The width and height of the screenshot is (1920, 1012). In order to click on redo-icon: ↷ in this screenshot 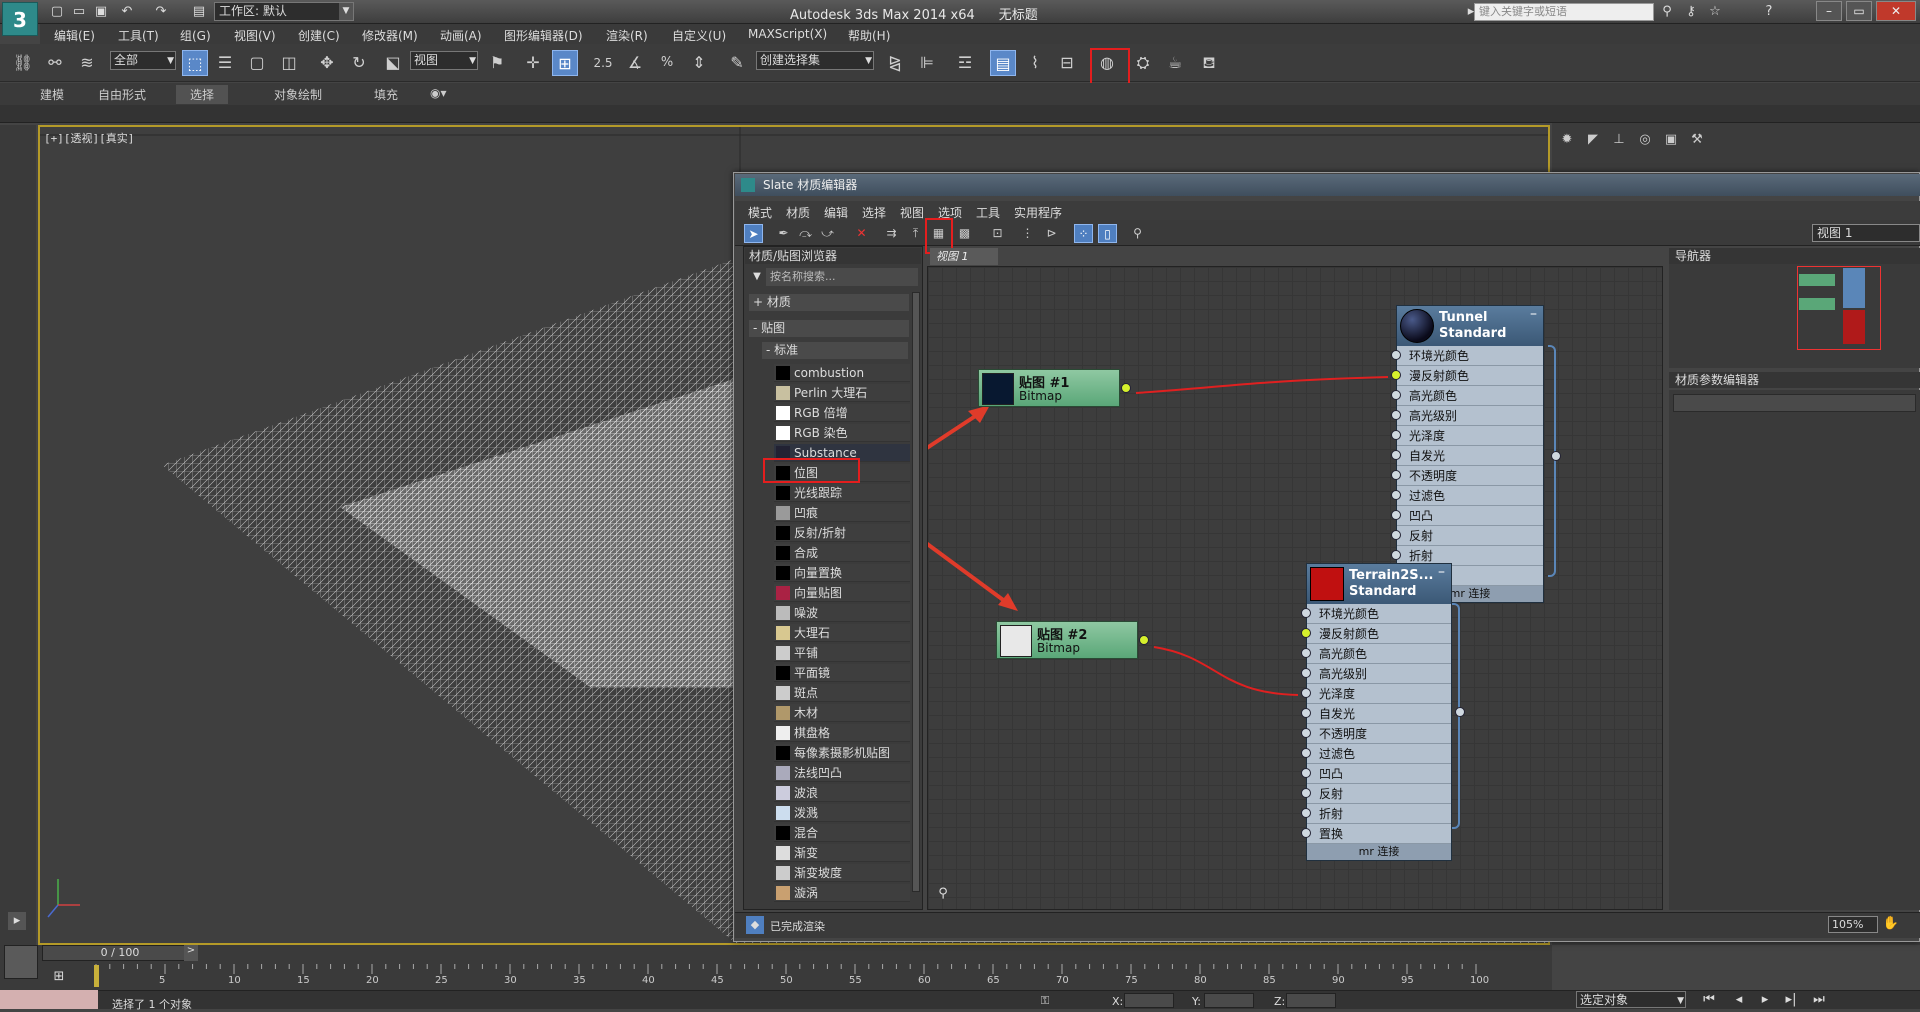, I will do `click(161, 12)`.